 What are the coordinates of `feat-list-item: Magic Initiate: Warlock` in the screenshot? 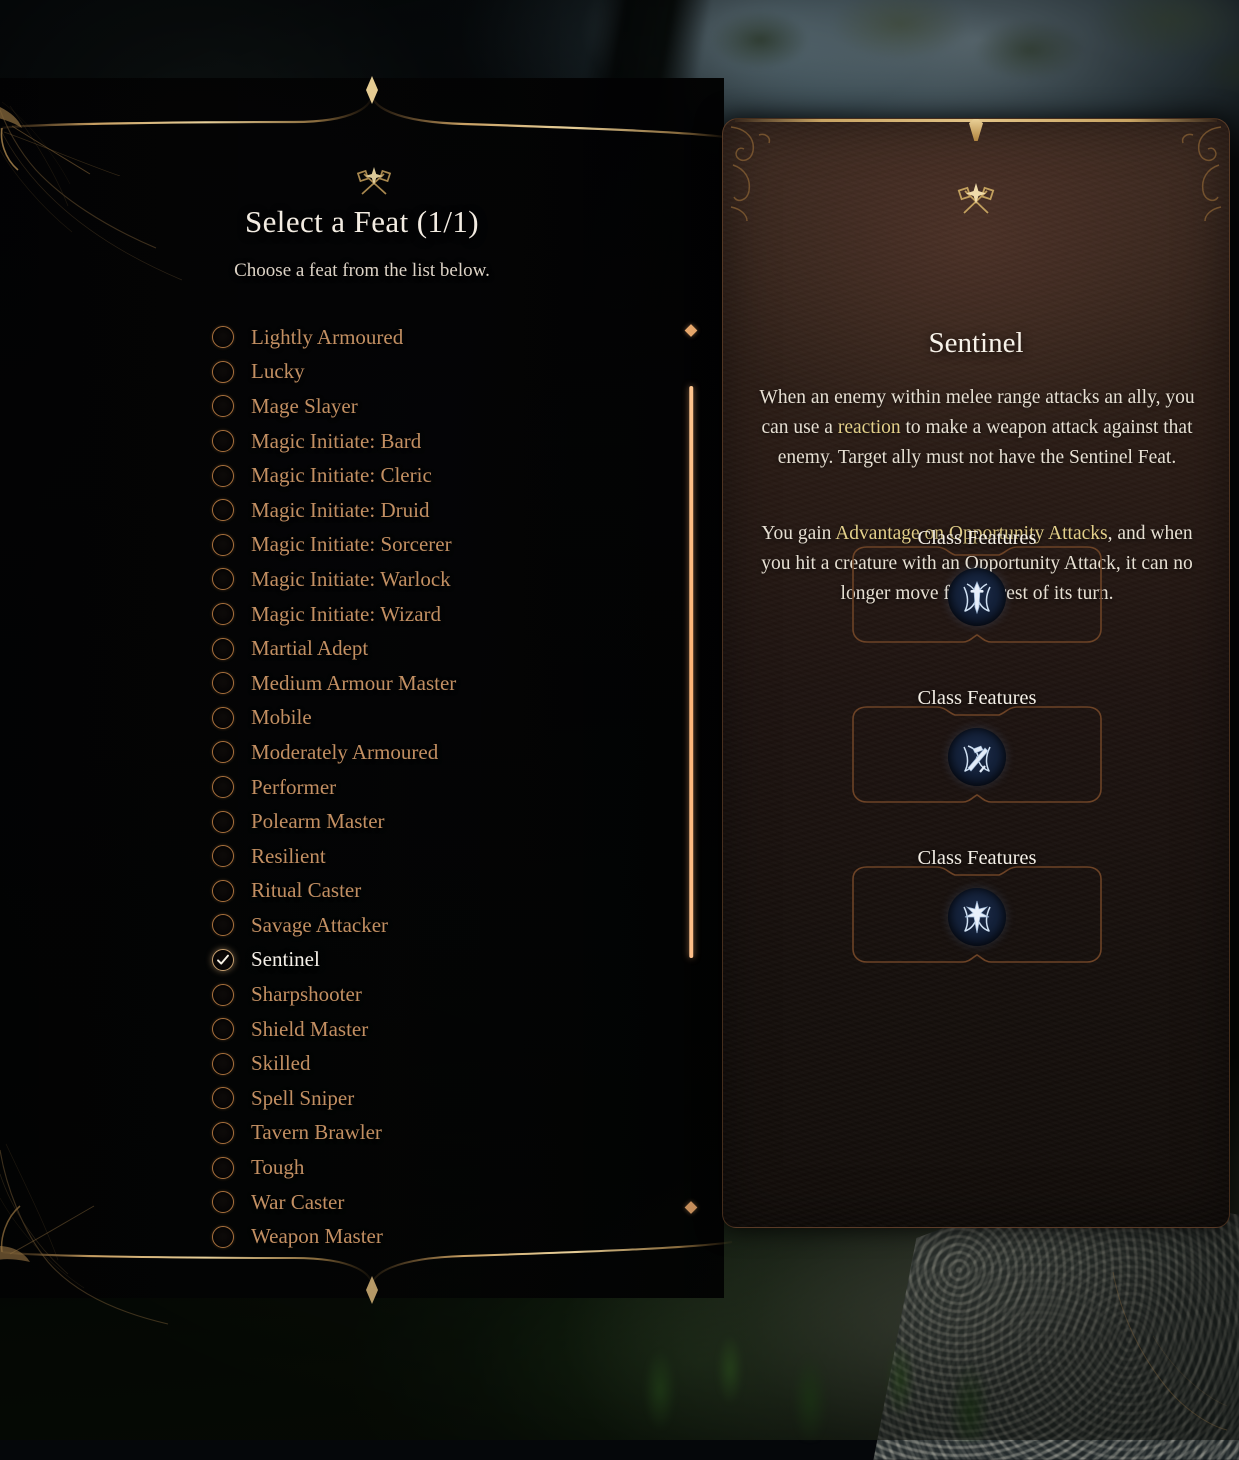 It's located at (447, 579).